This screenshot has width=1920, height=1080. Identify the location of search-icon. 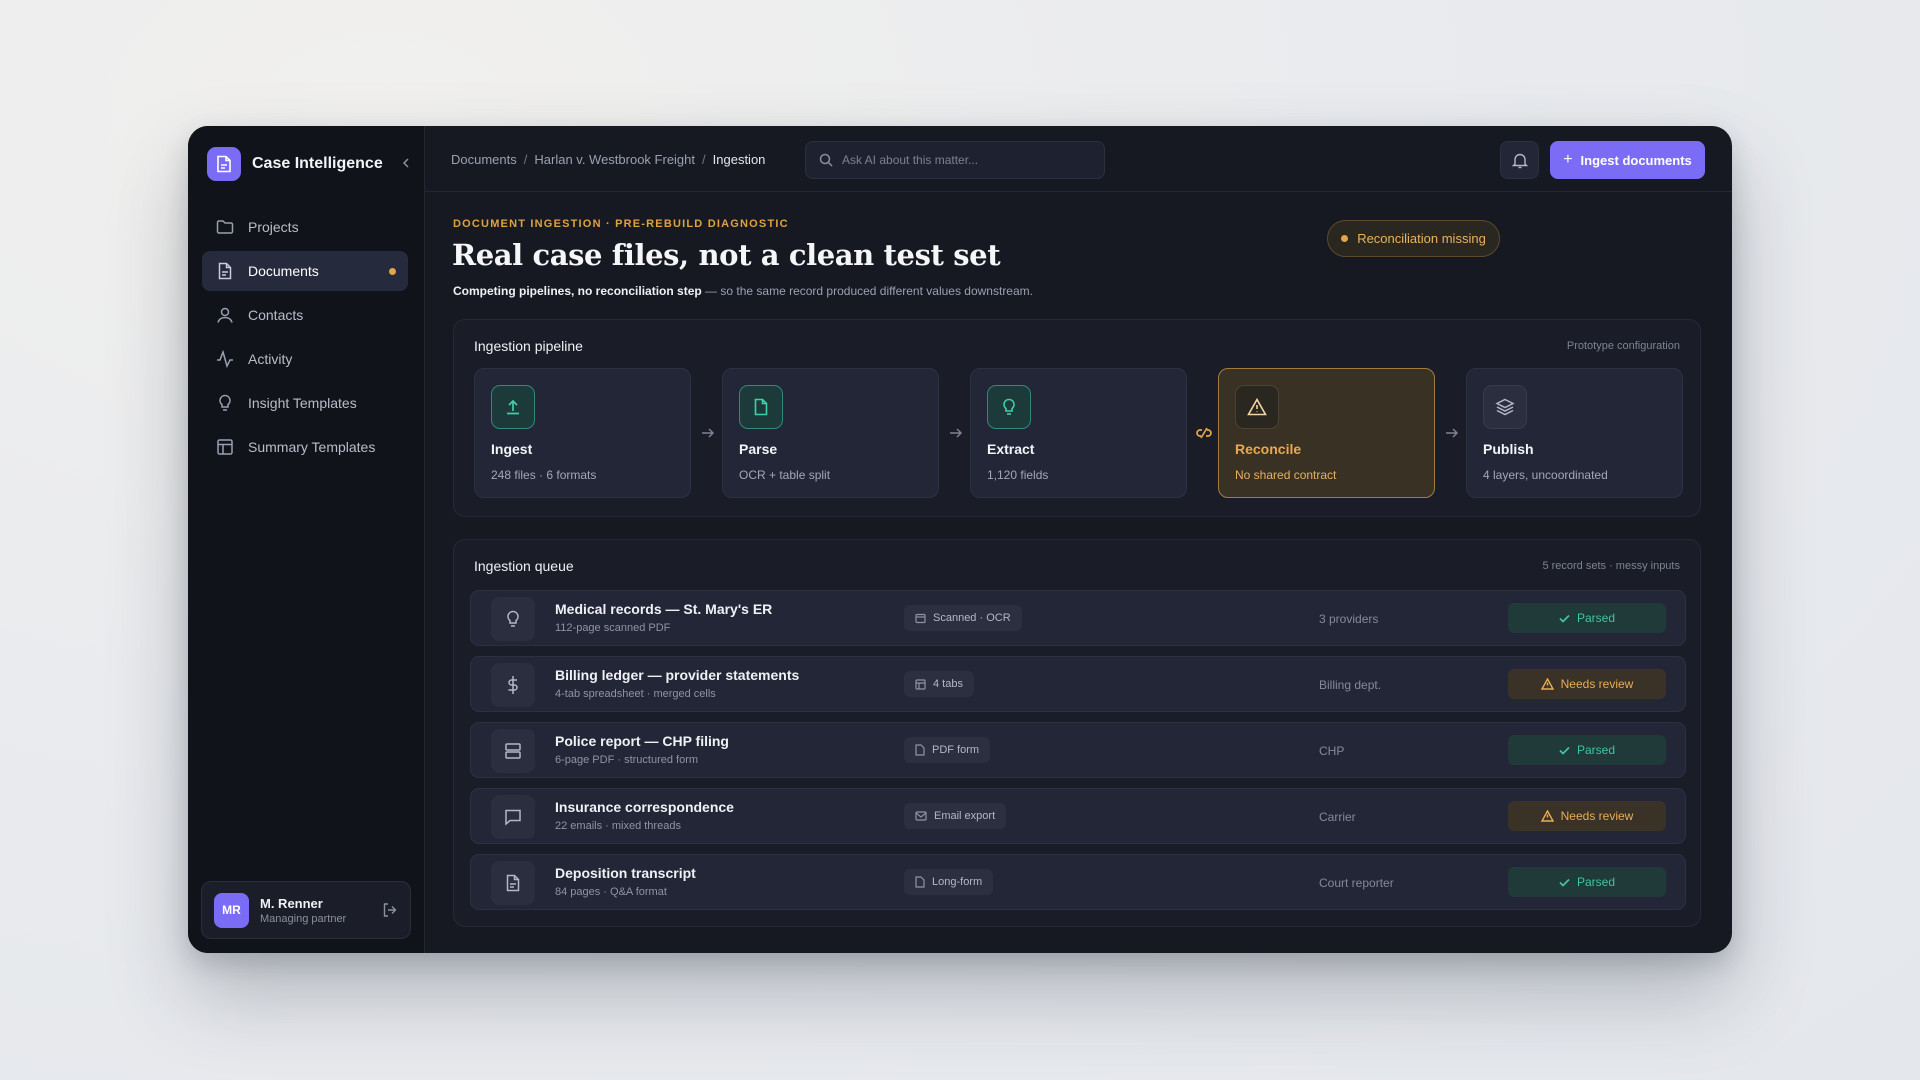
(826, 160).